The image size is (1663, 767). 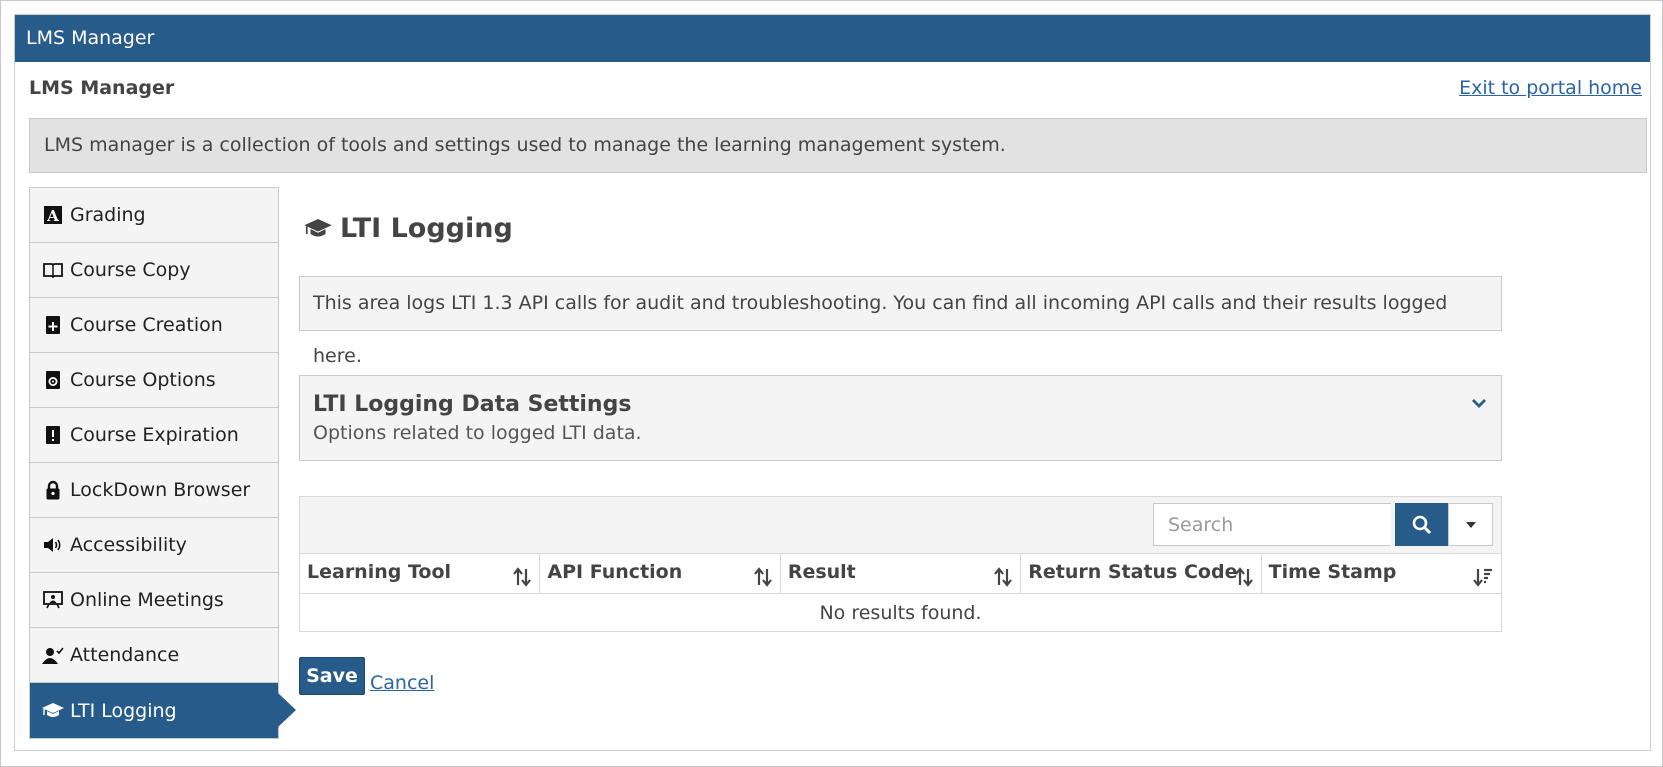 What do you see at coordinates (130, 270) in the screenshot?
I see `sidebar-item-label: Course Copy` at bounding box center [130, 270].